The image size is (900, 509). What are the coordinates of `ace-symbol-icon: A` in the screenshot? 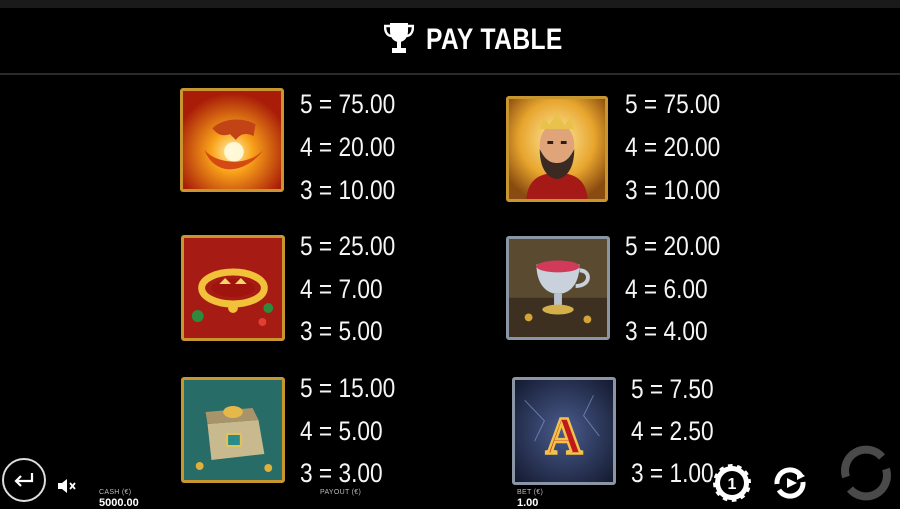 It's located at (564, 431).